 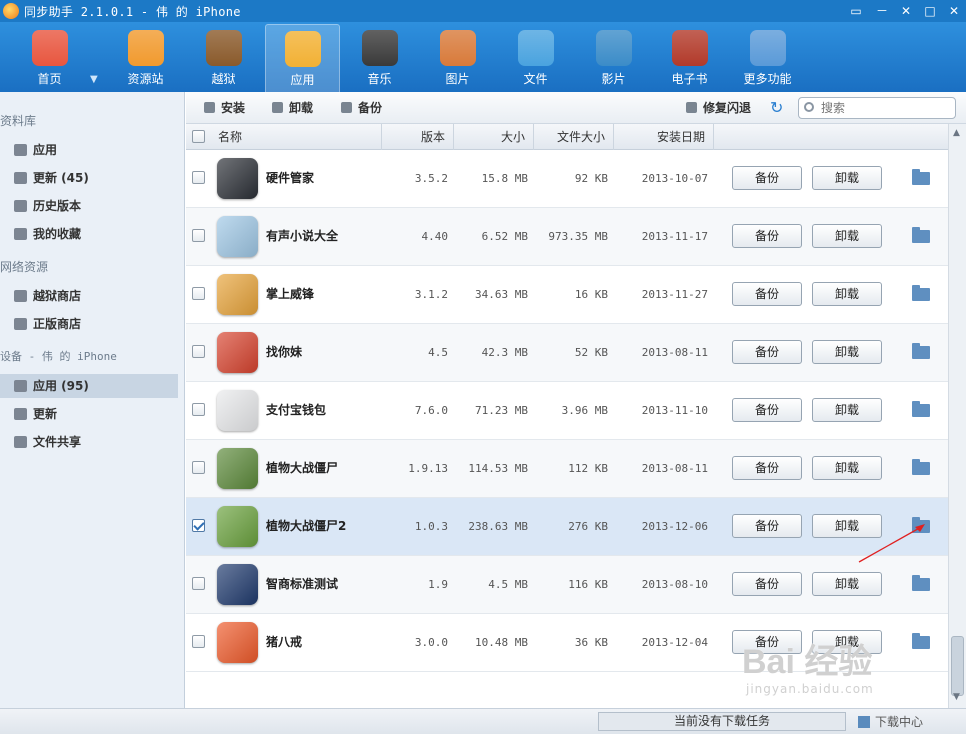 What do you see at coordinates (494, 137) in the screenshot?
I see `col-size: 大小` at bounding box center [494, 137].